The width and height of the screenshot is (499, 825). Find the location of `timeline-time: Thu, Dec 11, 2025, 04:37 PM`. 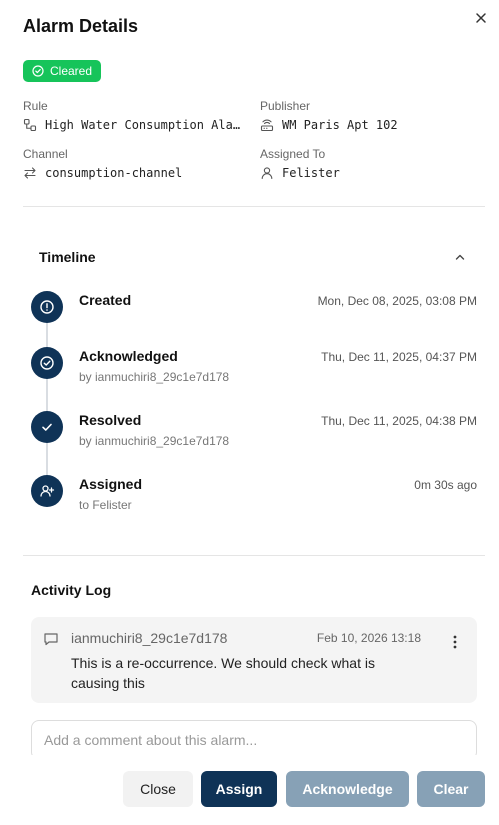

timeline-time: Thu, Dec 11, 2025, 04:37 PM is located at coordinates (399, 357).